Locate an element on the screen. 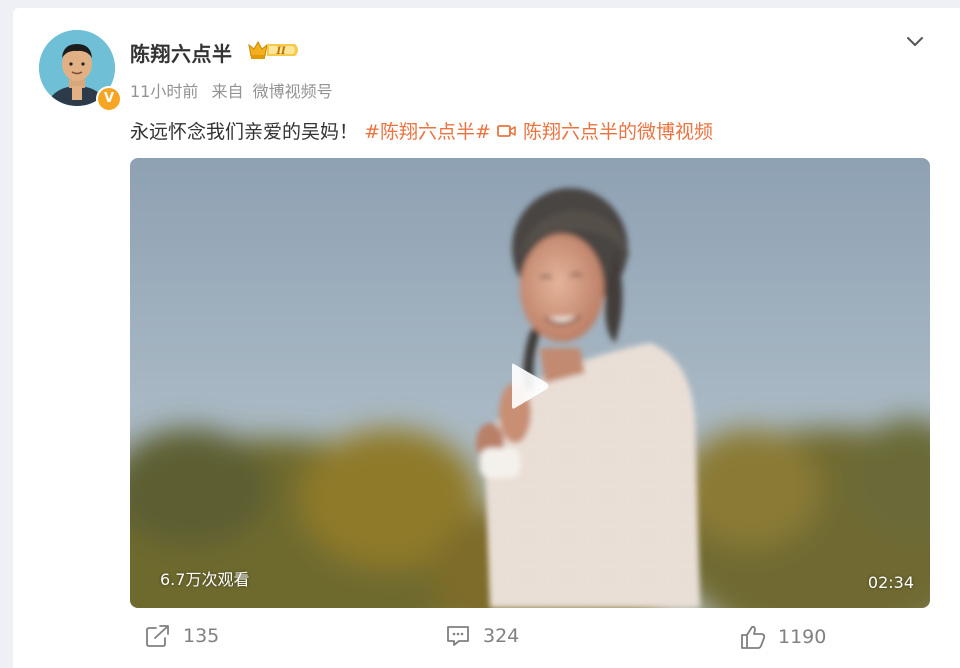 This screenshot has width=960, height=668. share-icon is located at coordinates (157, 636).